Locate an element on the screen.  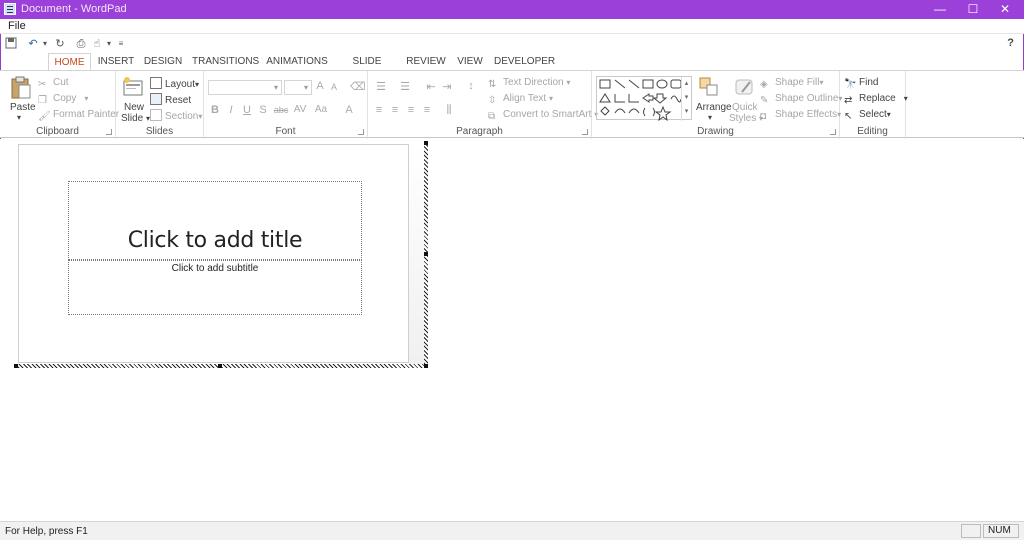
grow-font-button: A is located at coordinates (320, 86).